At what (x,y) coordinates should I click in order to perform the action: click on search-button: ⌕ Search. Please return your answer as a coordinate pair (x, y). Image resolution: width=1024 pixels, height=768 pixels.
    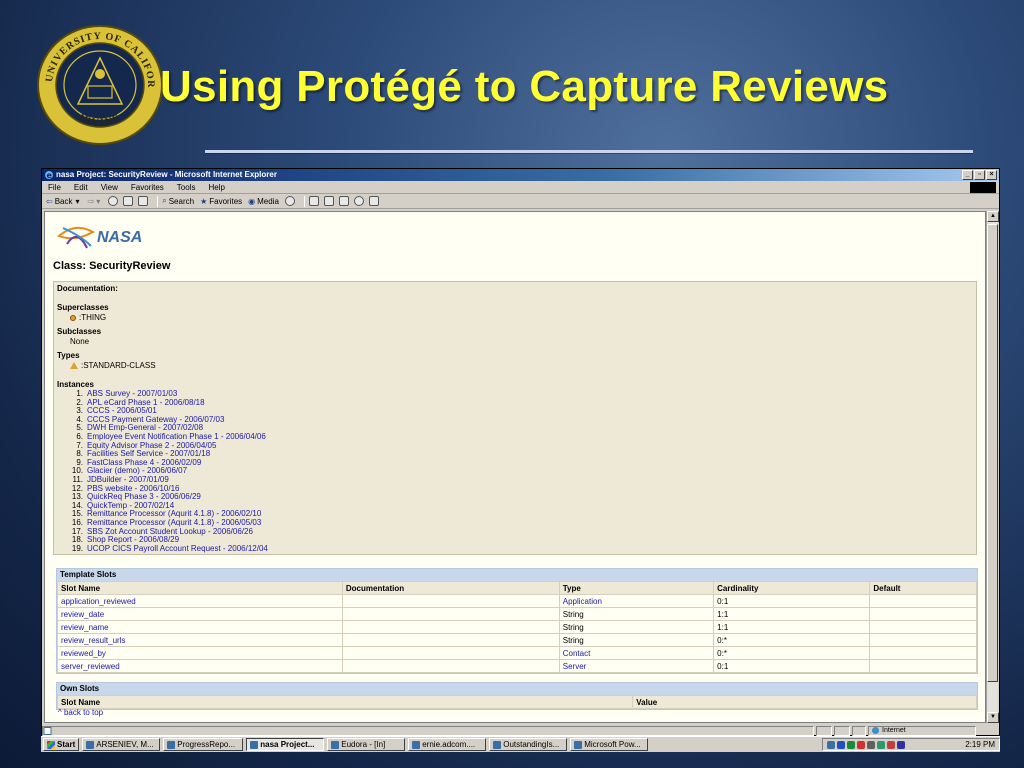
    Looking at the image, I should click on (178, 201).